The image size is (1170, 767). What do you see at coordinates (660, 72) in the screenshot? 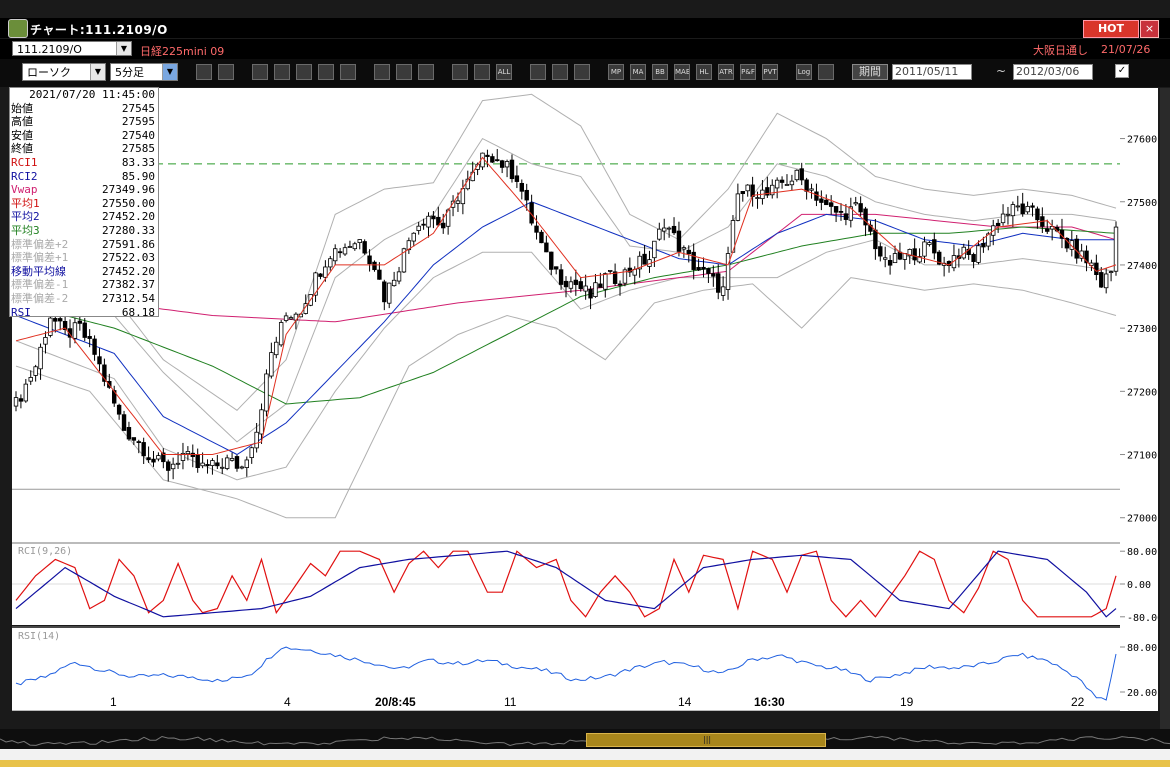
I see `toolbar-button-bb: BB` at bounding box center [660, 72].